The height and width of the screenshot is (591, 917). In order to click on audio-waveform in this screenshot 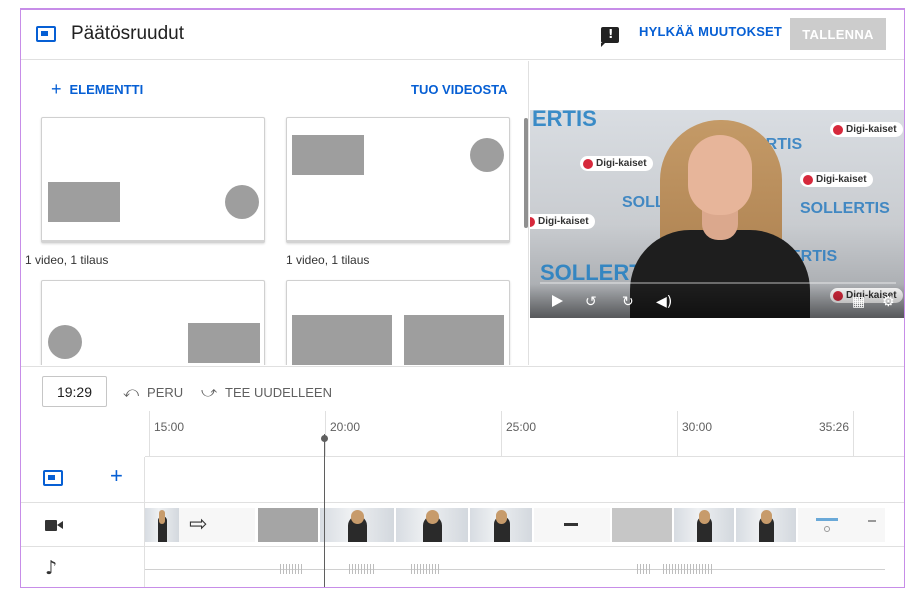, I will do `click(515, 569)`.